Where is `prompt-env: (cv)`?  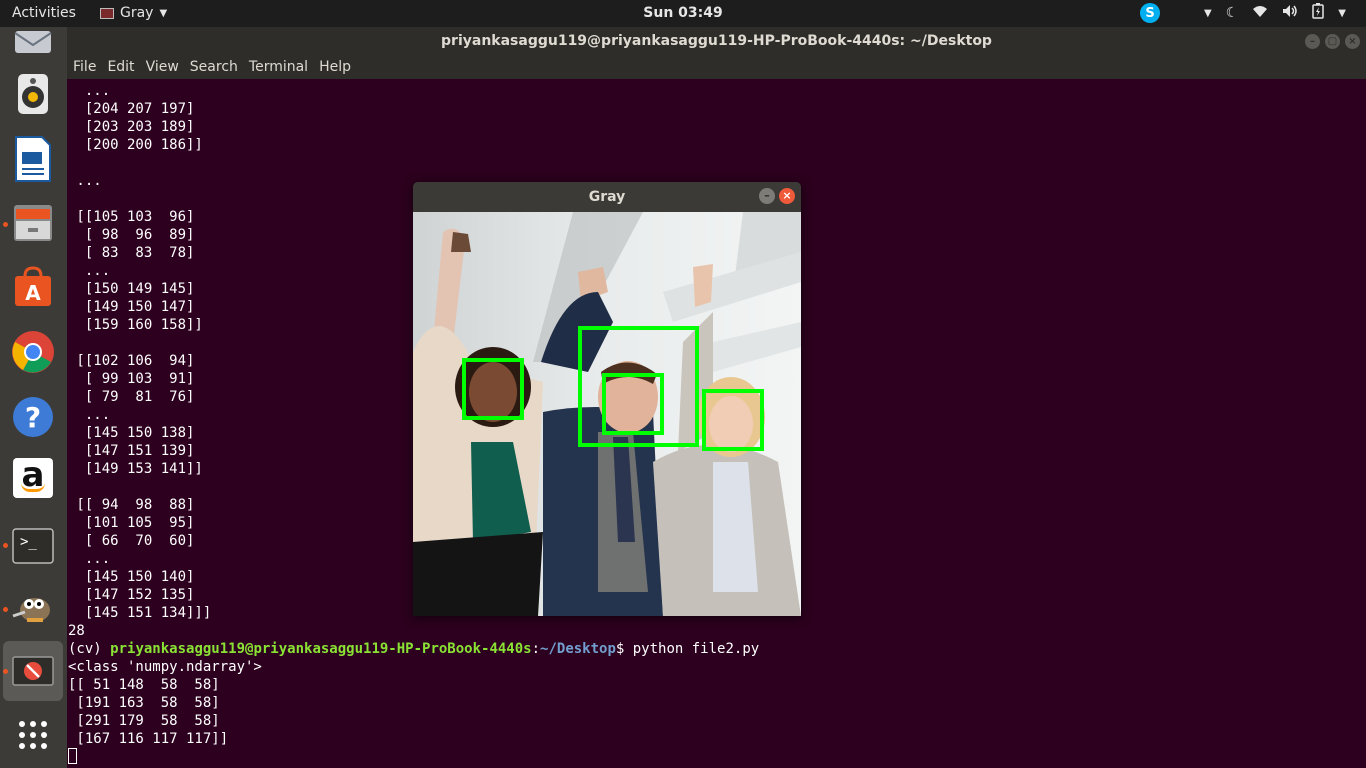
prompt-env: (cv) is located at coordinates (89, 649).